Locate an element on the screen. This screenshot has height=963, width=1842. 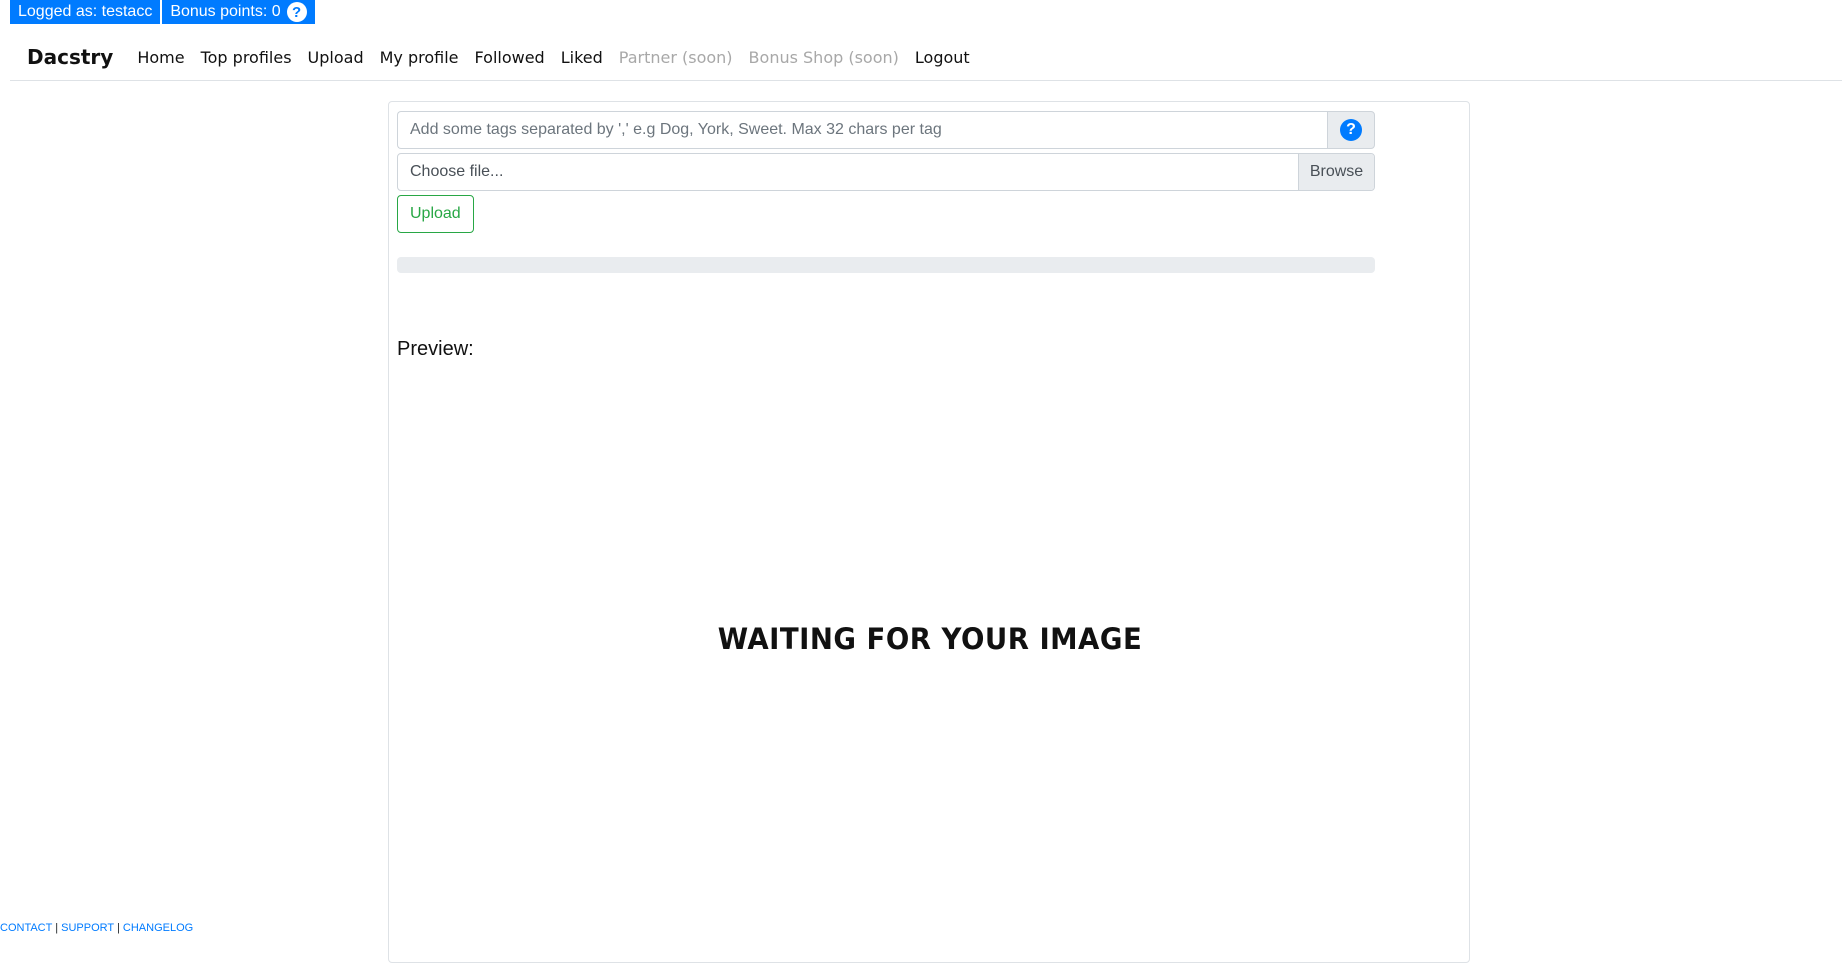
nav-home: Home is located at coordinates (160, 57).